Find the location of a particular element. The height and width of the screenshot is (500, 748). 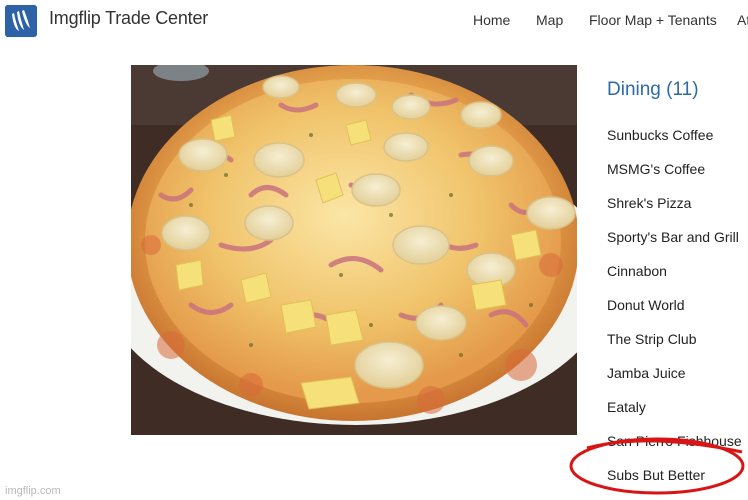

list-item: Sunbucks Coffee is located at coordinates (674, 142).